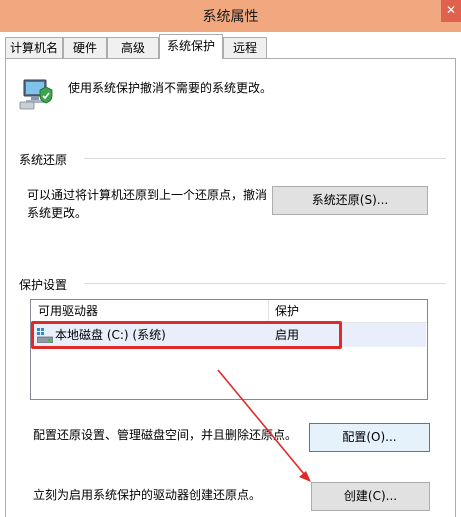  I want to click on column-separator, so click(268, 311).